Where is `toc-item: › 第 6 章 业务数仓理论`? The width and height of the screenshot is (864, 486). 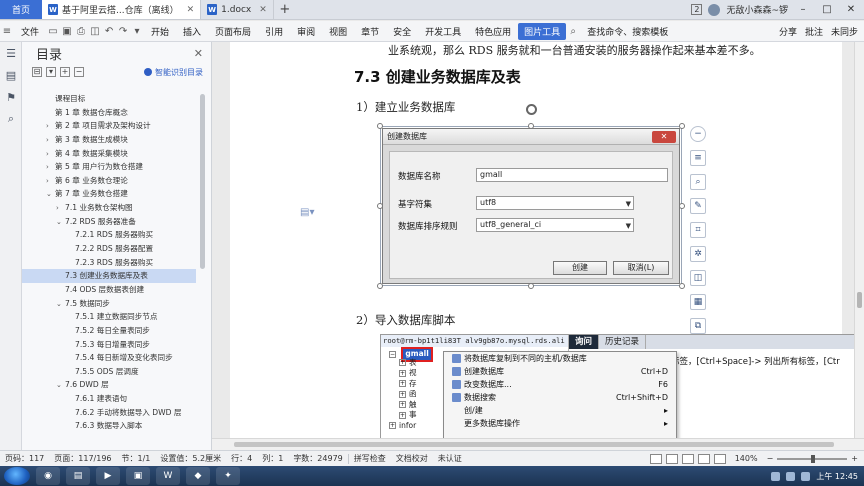 toc-item: › 第 6 章 业务数仓理论 is located at coordinates (109, 181).